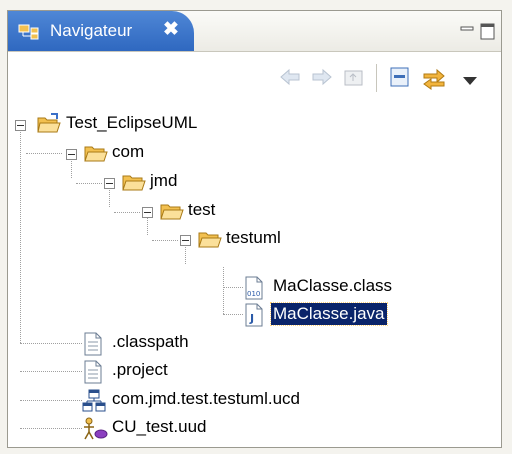 Image resolution: width=512 pixels, height=454 pixels. I want to click on up-folder-icon, so click(354, 79).